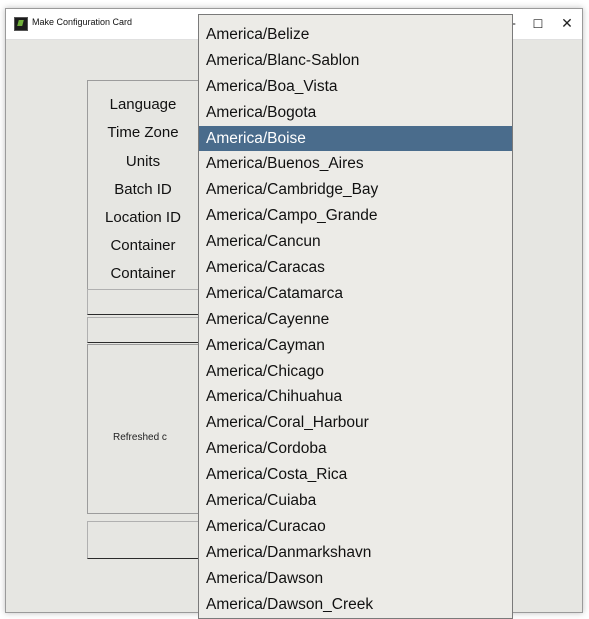 Image resolution: width=589 pixels, height=619 pixels. Describe the element at coordinates (355, 216) in the screenshot. I see `timezone-option: America/Campo_Grande` at that location.